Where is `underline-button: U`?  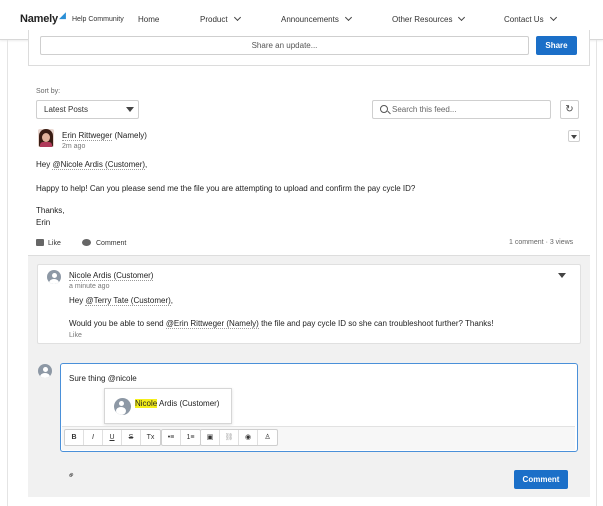
underline-button: U is located at coordinates (112, 437).